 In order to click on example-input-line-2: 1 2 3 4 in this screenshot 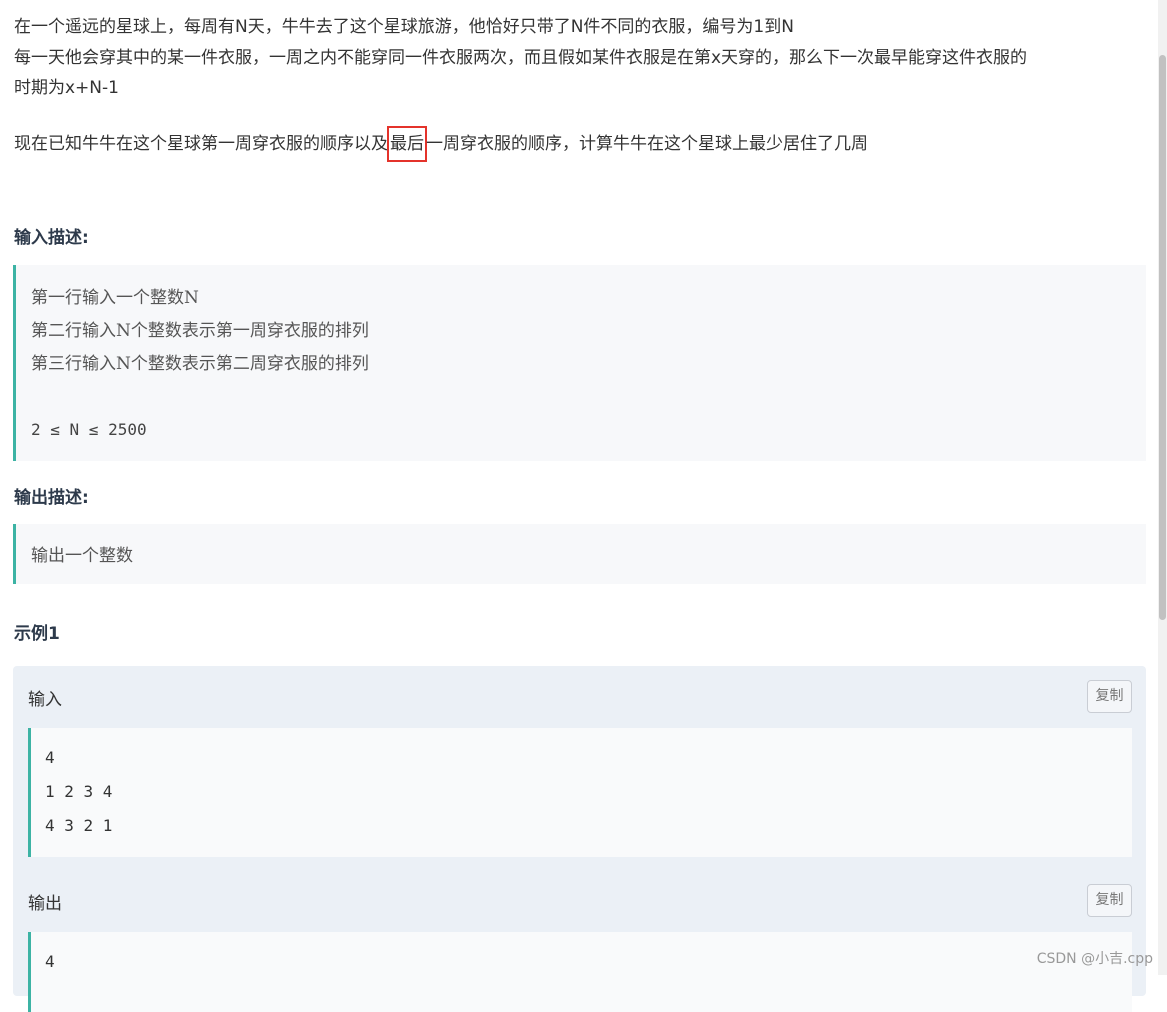, I will do `click(79, 791)`.